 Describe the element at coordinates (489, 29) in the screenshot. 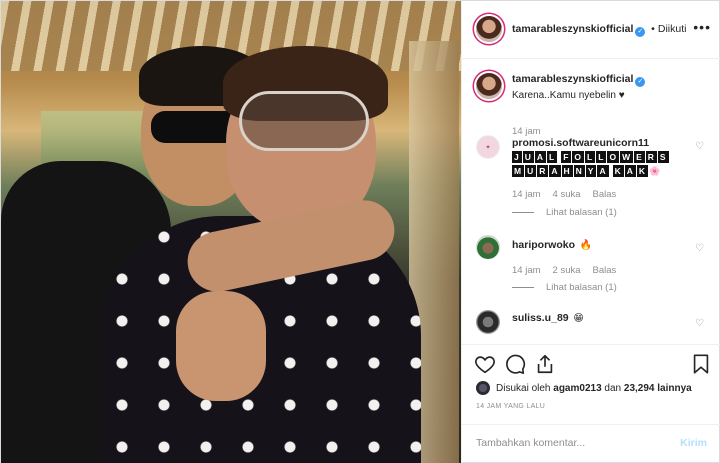

I see `header-avatar` at that location.